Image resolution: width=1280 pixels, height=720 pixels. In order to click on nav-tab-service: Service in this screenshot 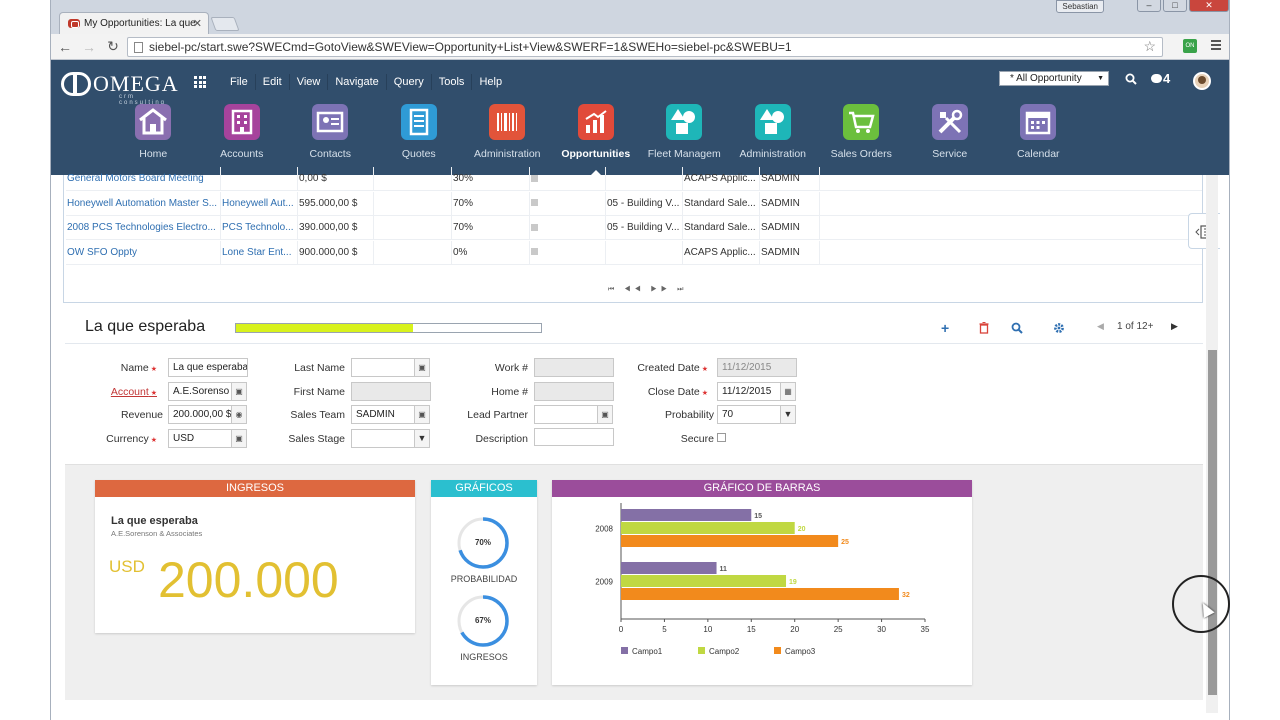, I will do `click(950, 132)`.